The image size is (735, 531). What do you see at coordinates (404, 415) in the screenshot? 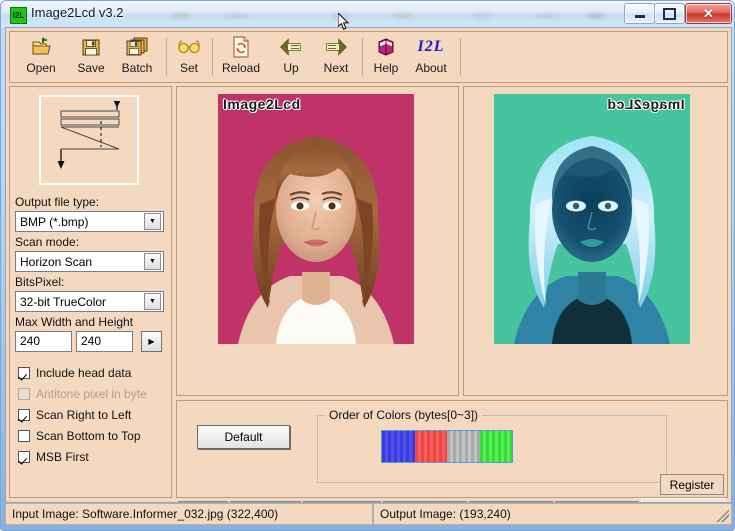
I see `order-of-colors-label: Order of Colors (bytes[0~3])` at bounding box center [404, 415].